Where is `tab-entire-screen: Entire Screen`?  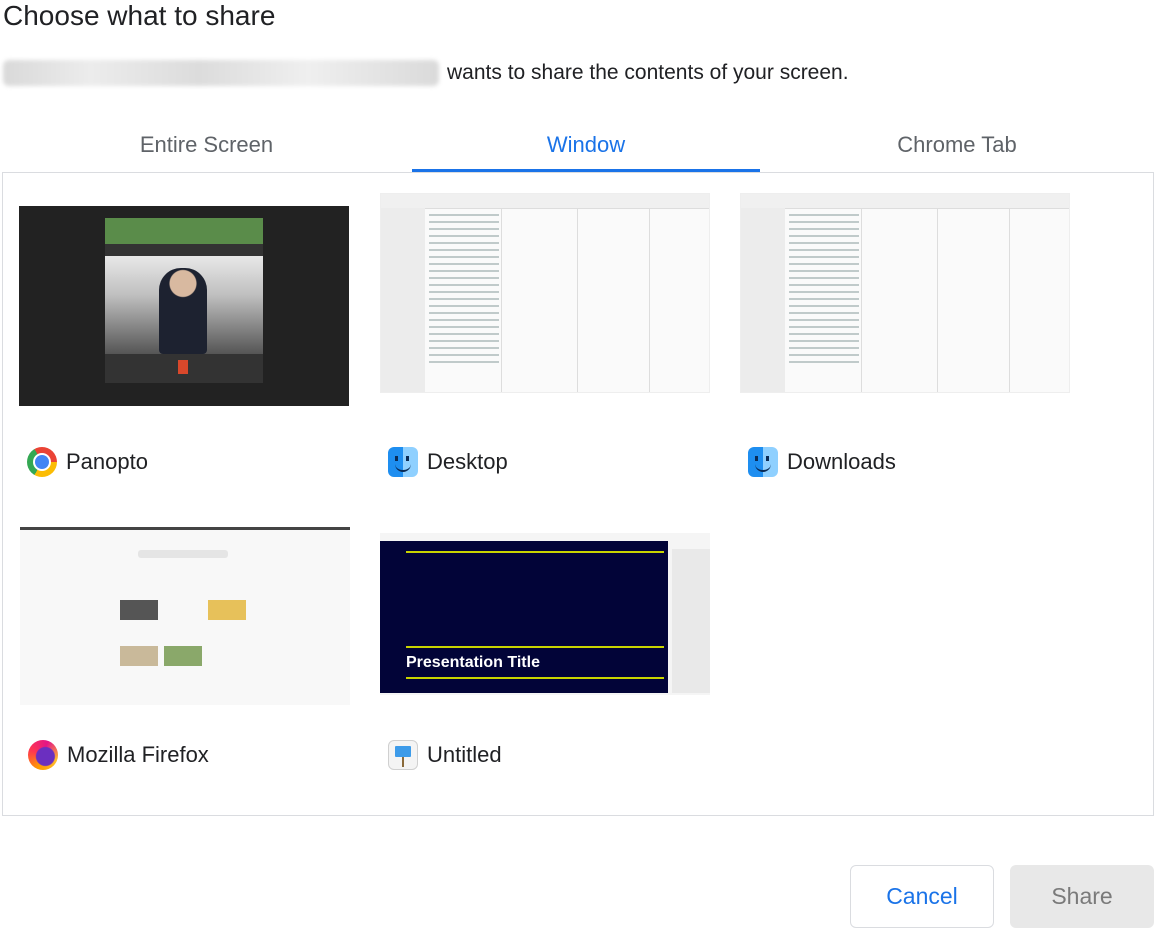 tab-entire-screen: Entire Screen is located at coordinates (206, 145).